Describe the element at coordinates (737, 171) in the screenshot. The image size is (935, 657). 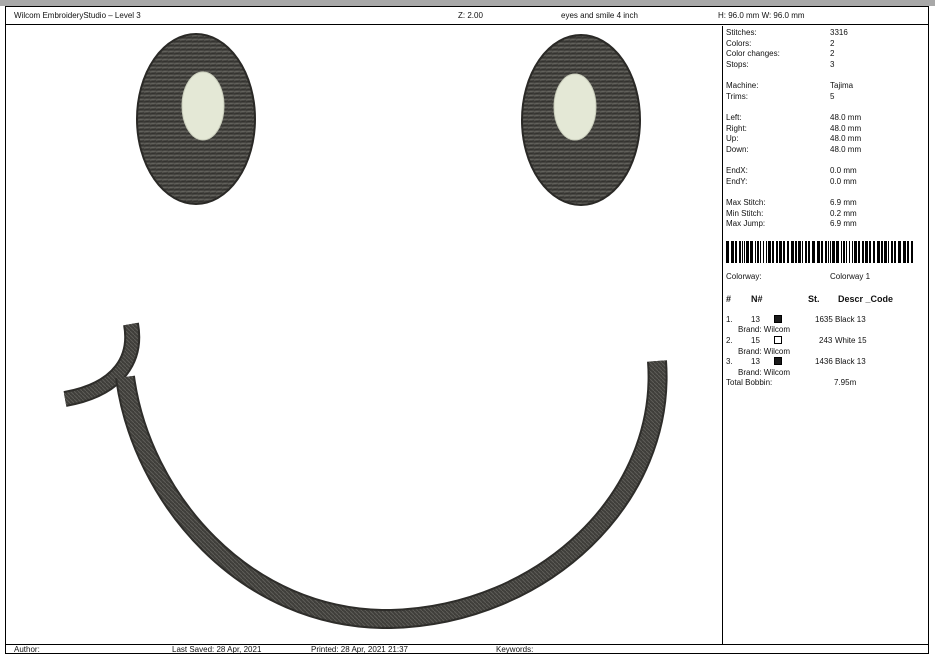
I see `endx-label: EndX:` at that location.